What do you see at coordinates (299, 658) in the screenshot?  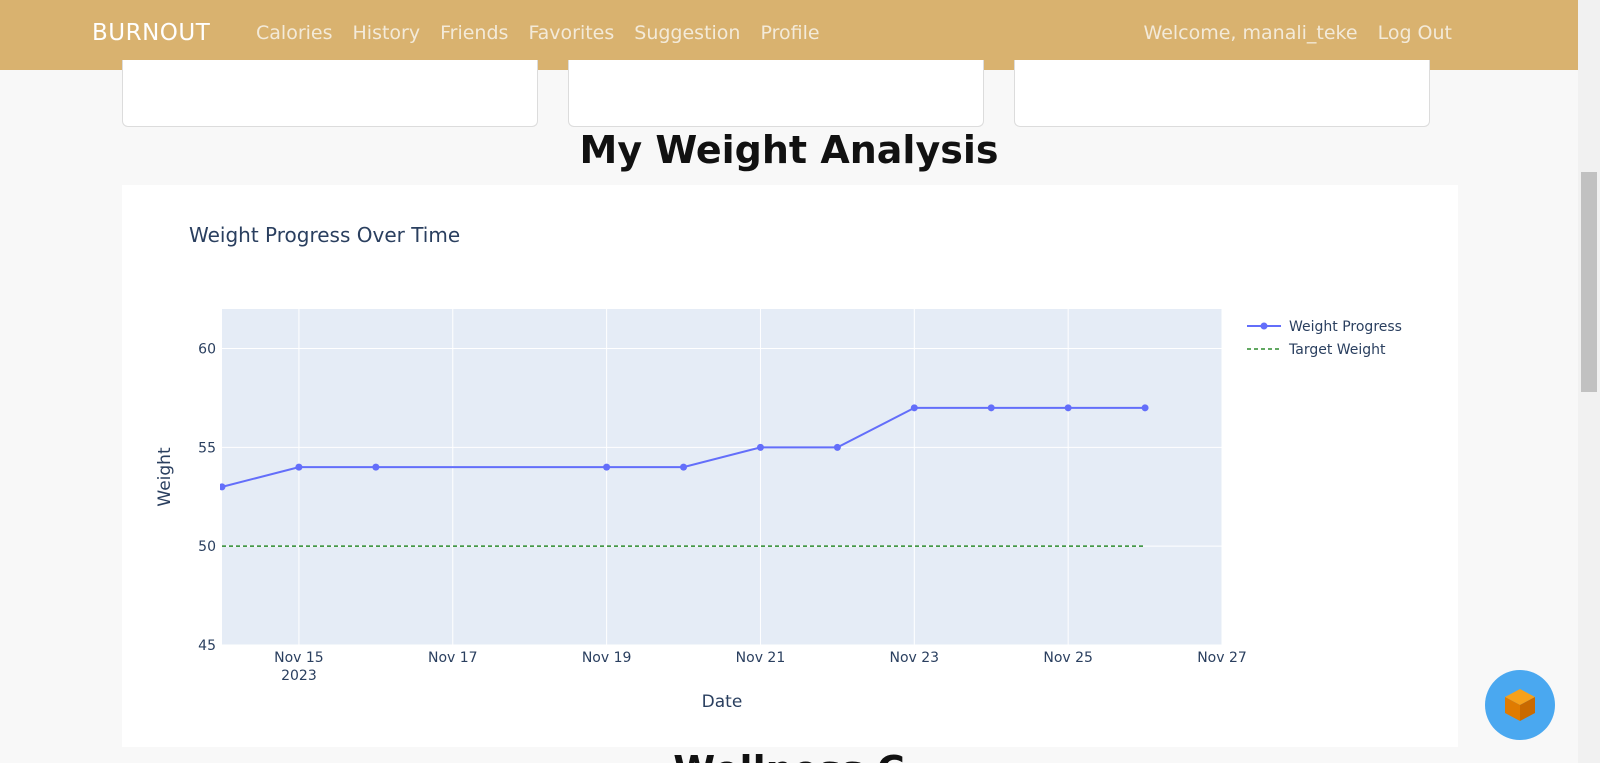 I see `x-tick-label: Nov 15` at bounding box center [299, 658].